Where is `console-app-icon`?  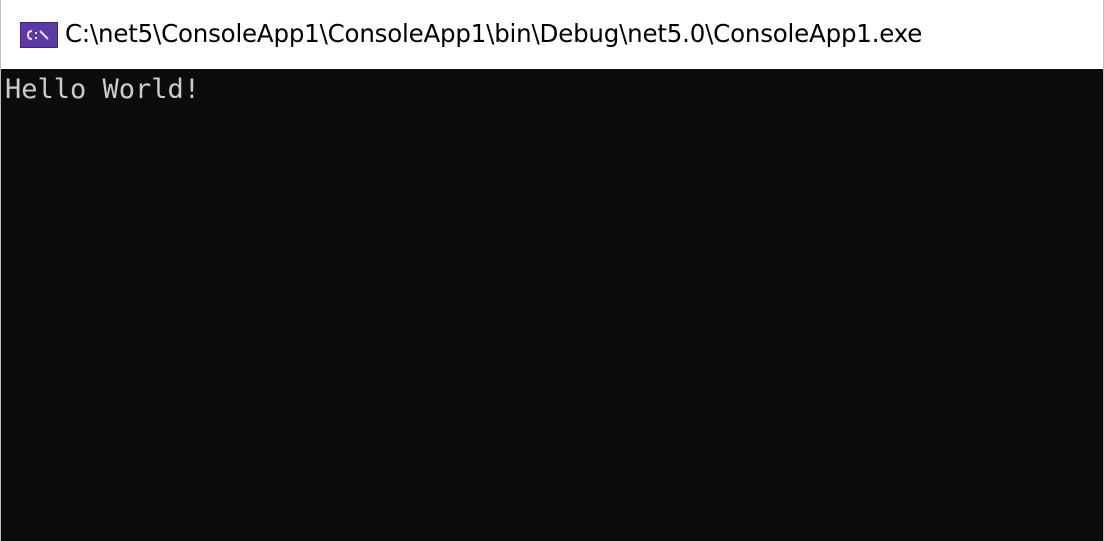
console-app-icon is located at coordinates (39, 34).